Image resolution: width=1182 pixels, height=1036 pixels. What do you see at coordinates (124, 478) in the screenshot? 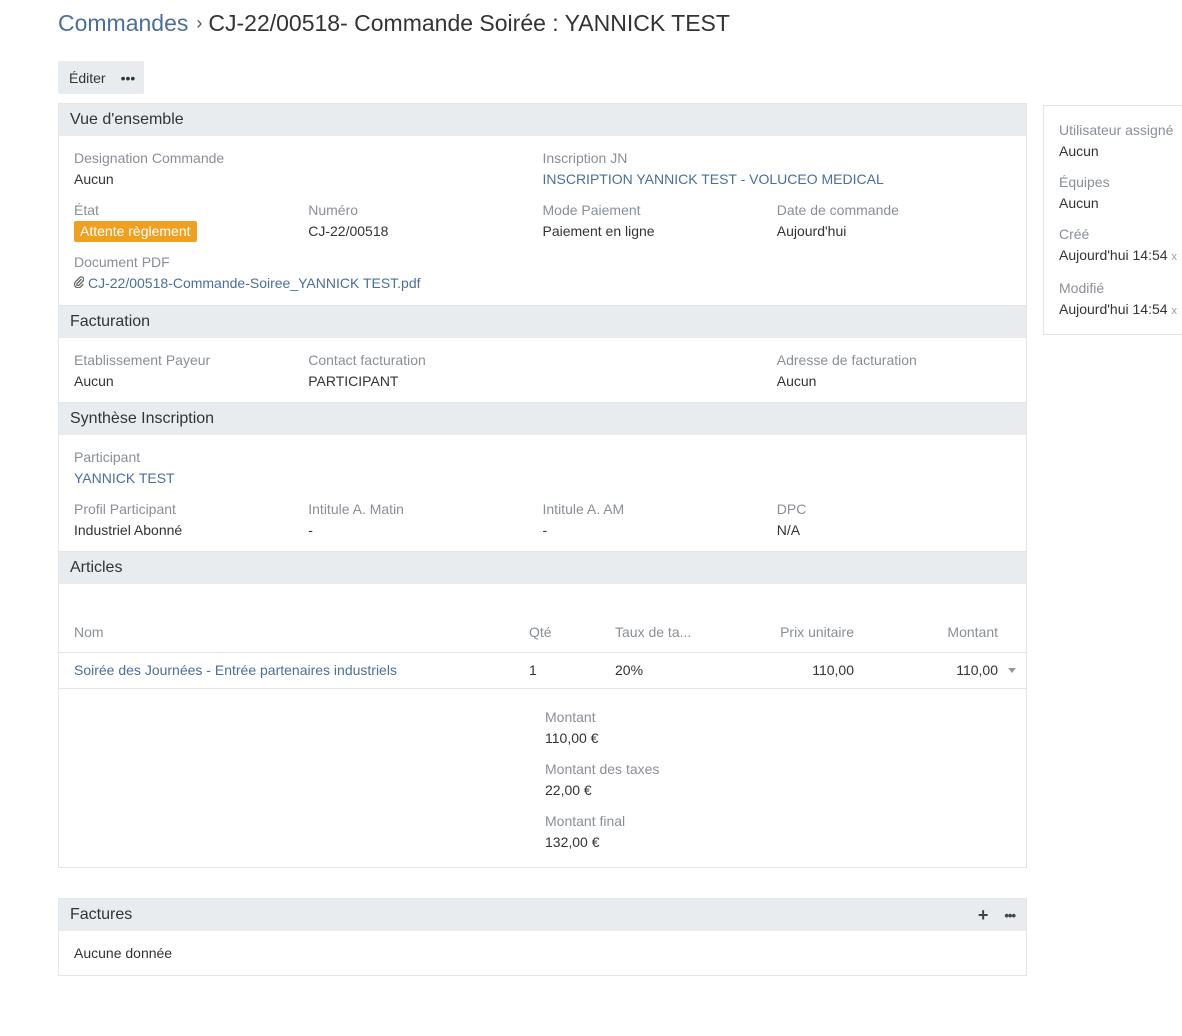
I see `participant-link: YANNICK TEST` at bounding box center [124, 478].